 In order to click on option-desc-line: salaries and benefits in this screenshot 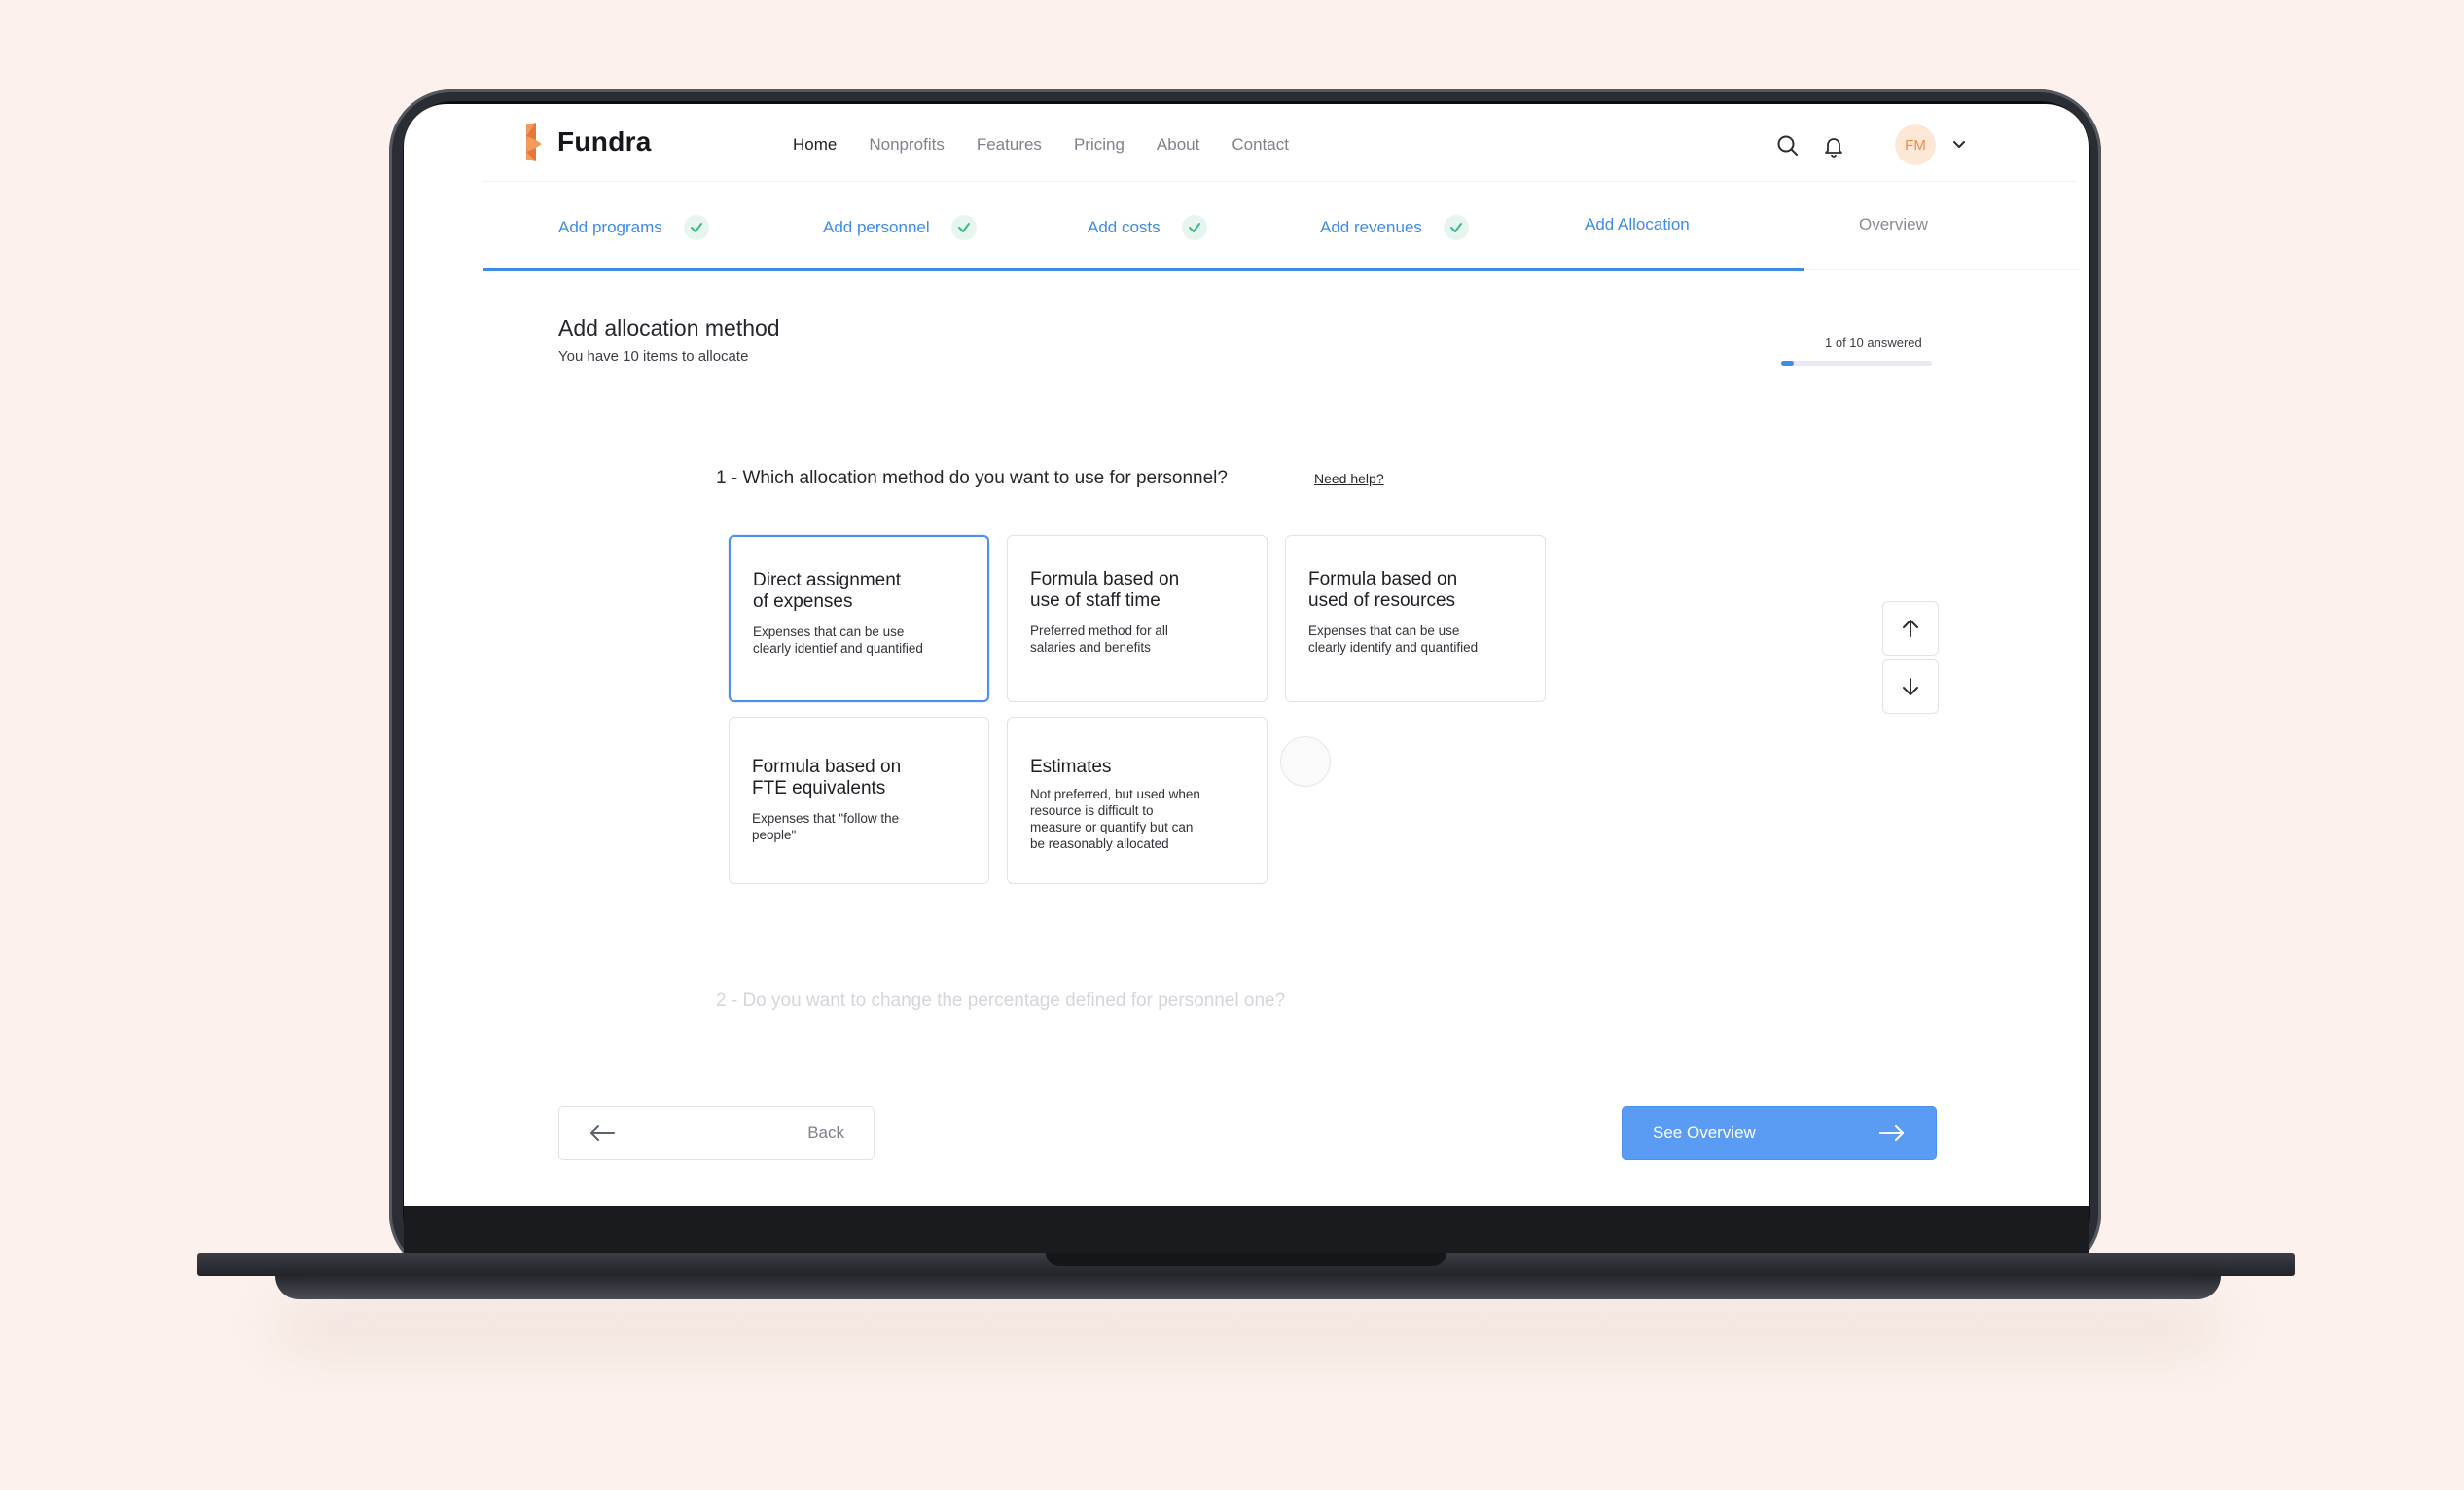, I will do `click(1090, 647)`.